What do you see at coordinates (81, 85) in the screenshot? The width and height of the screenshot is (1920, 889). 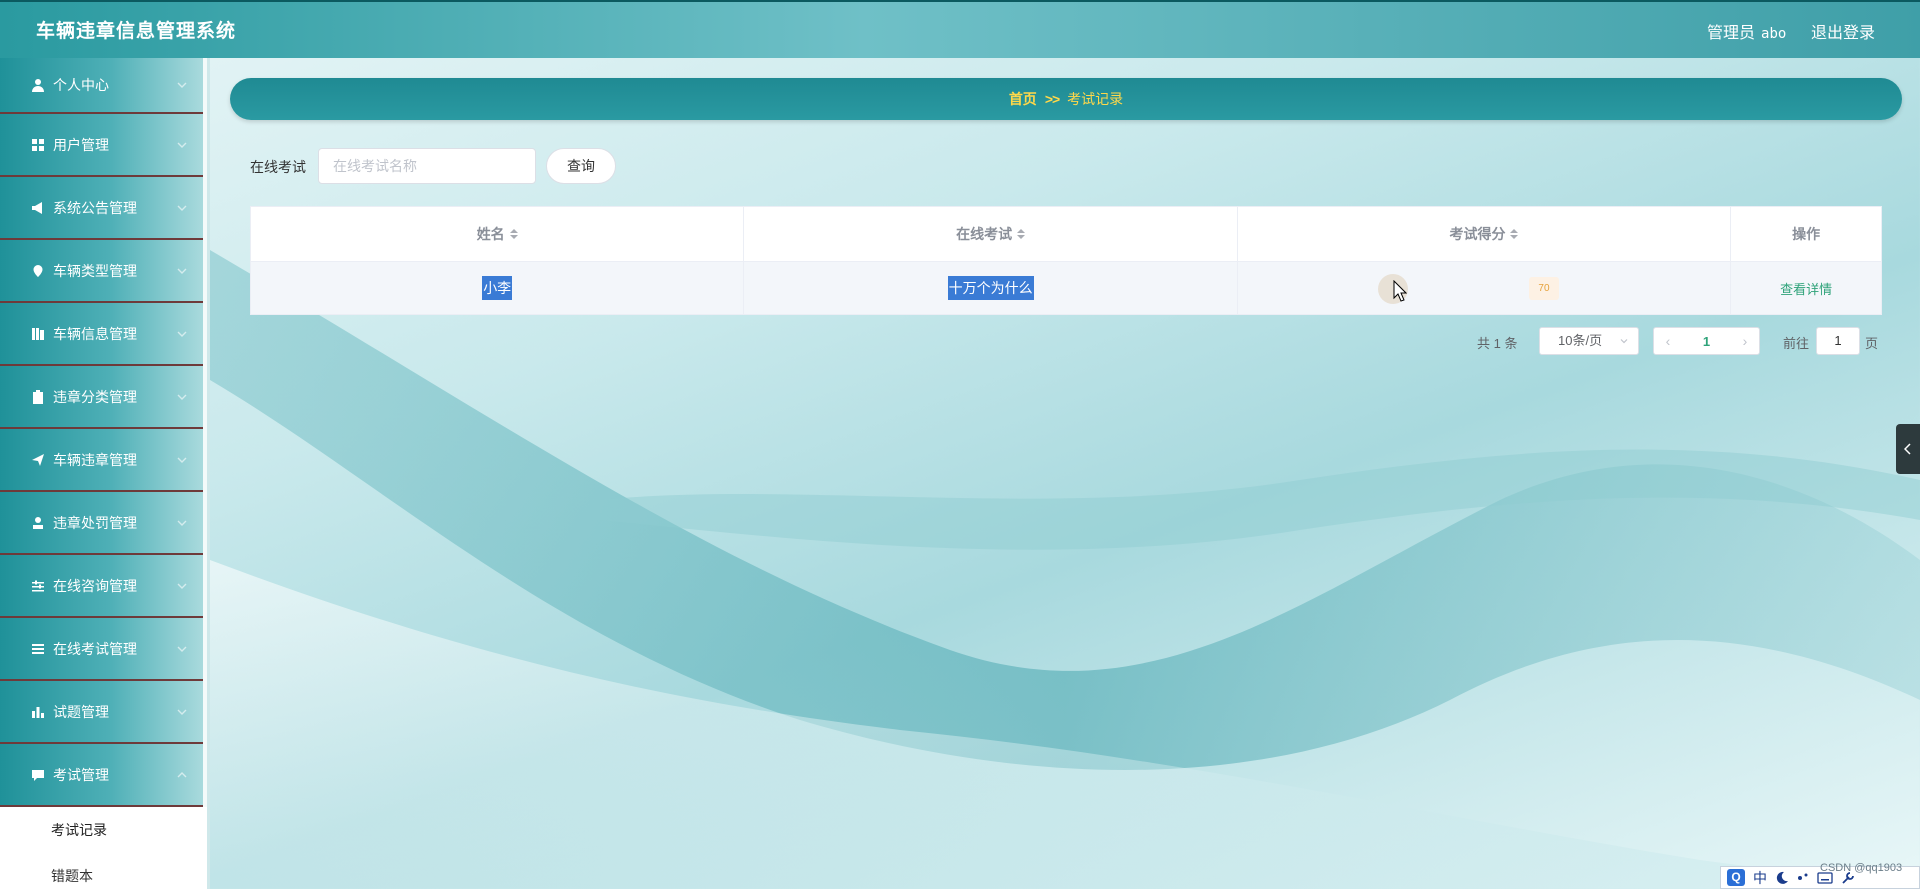 I see `sidebar-item-label: 个人中心` at bounding box center [81, 85].